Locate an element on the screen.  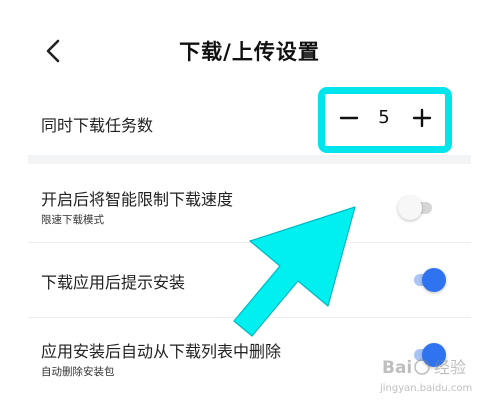
section-divider is located at coordinates (249, 159).